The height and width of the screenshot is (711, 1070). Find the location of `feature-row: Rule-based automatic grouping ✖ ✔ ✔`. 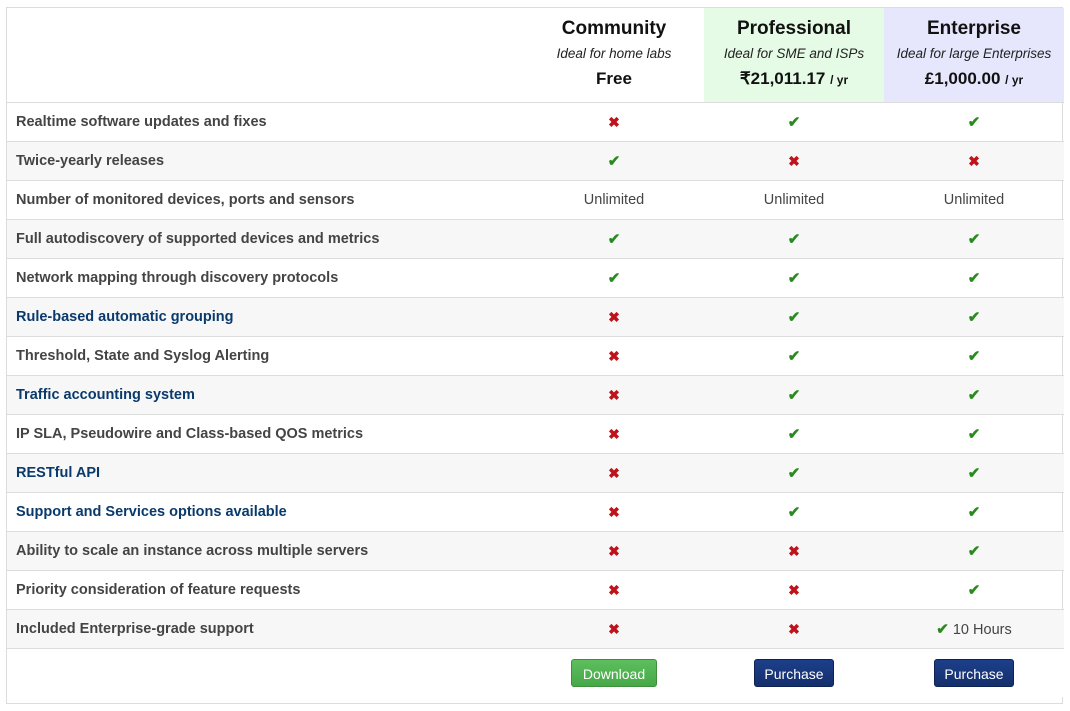

feature-row: Rule-based automatic grouping ✖ ✔ ✔ is located at coordinates (535, 317).